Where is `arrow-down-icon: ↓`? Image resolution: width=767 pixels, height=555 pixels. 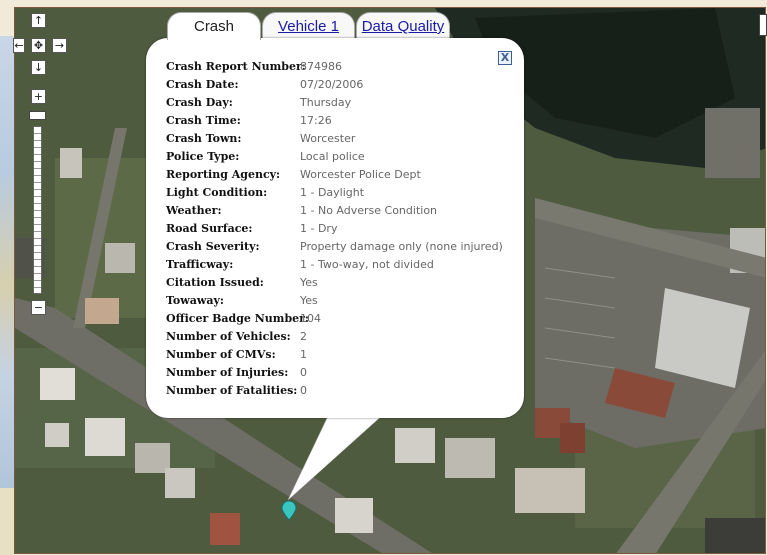 arrow-down-icon: ↓ is located at coordinates (38, 67).